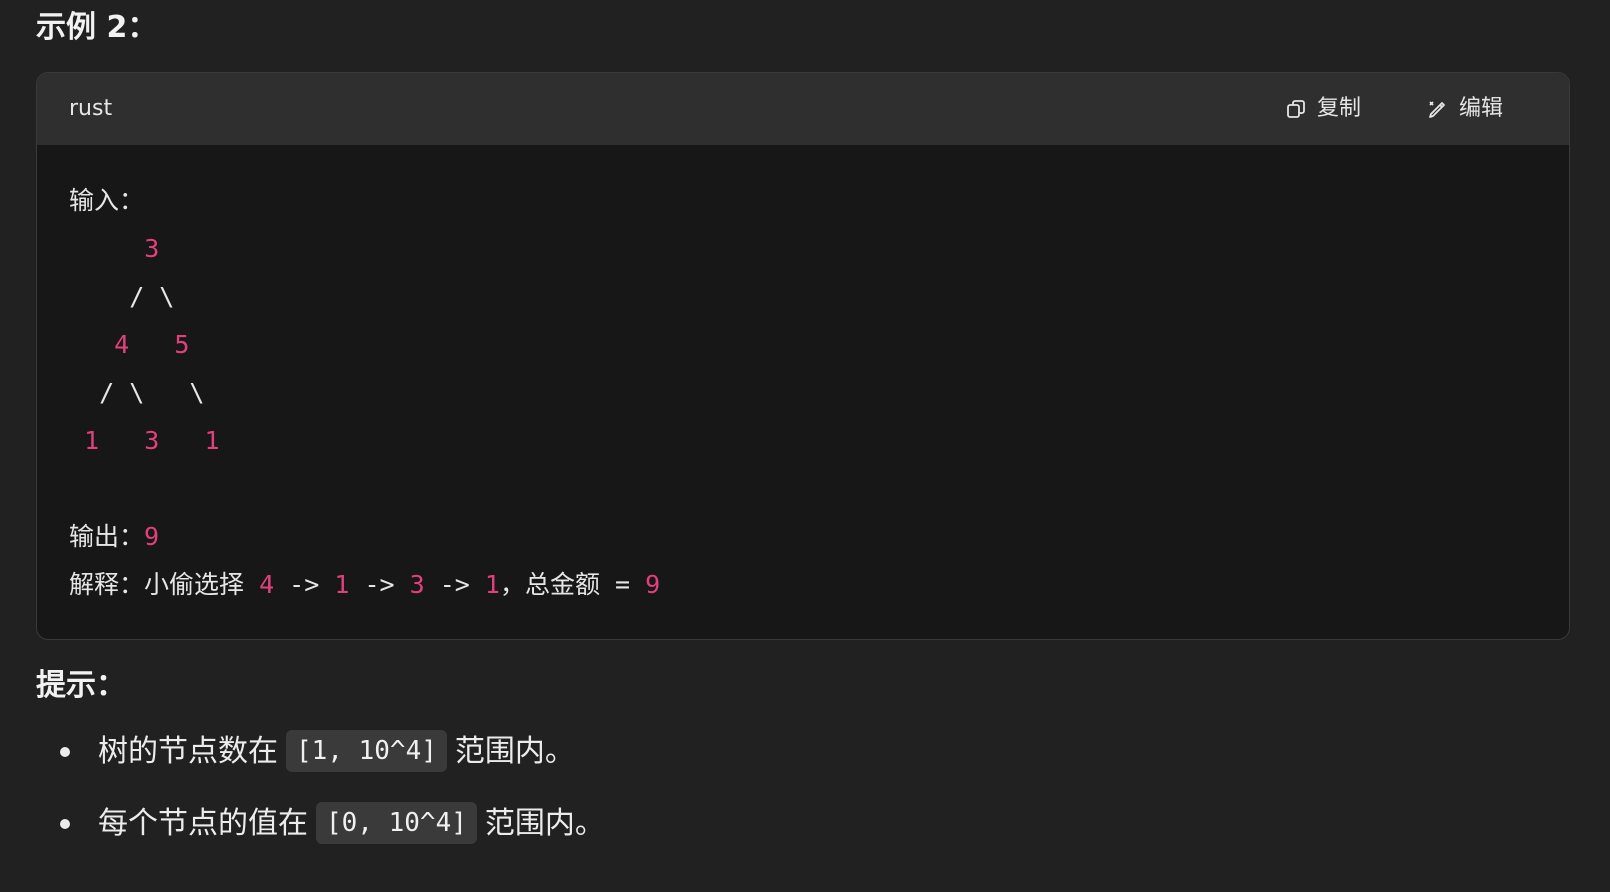 This screenshot has height=892, width=1610. I want to click on code-block-header: rust 复制 编辑, so click(803, 109).